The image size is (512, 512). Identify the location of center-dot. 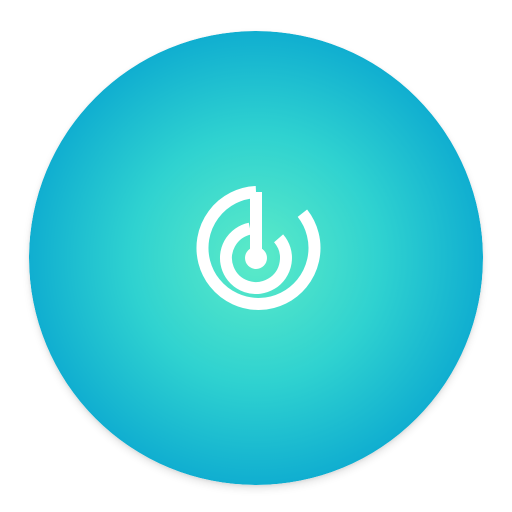
(256, 258).